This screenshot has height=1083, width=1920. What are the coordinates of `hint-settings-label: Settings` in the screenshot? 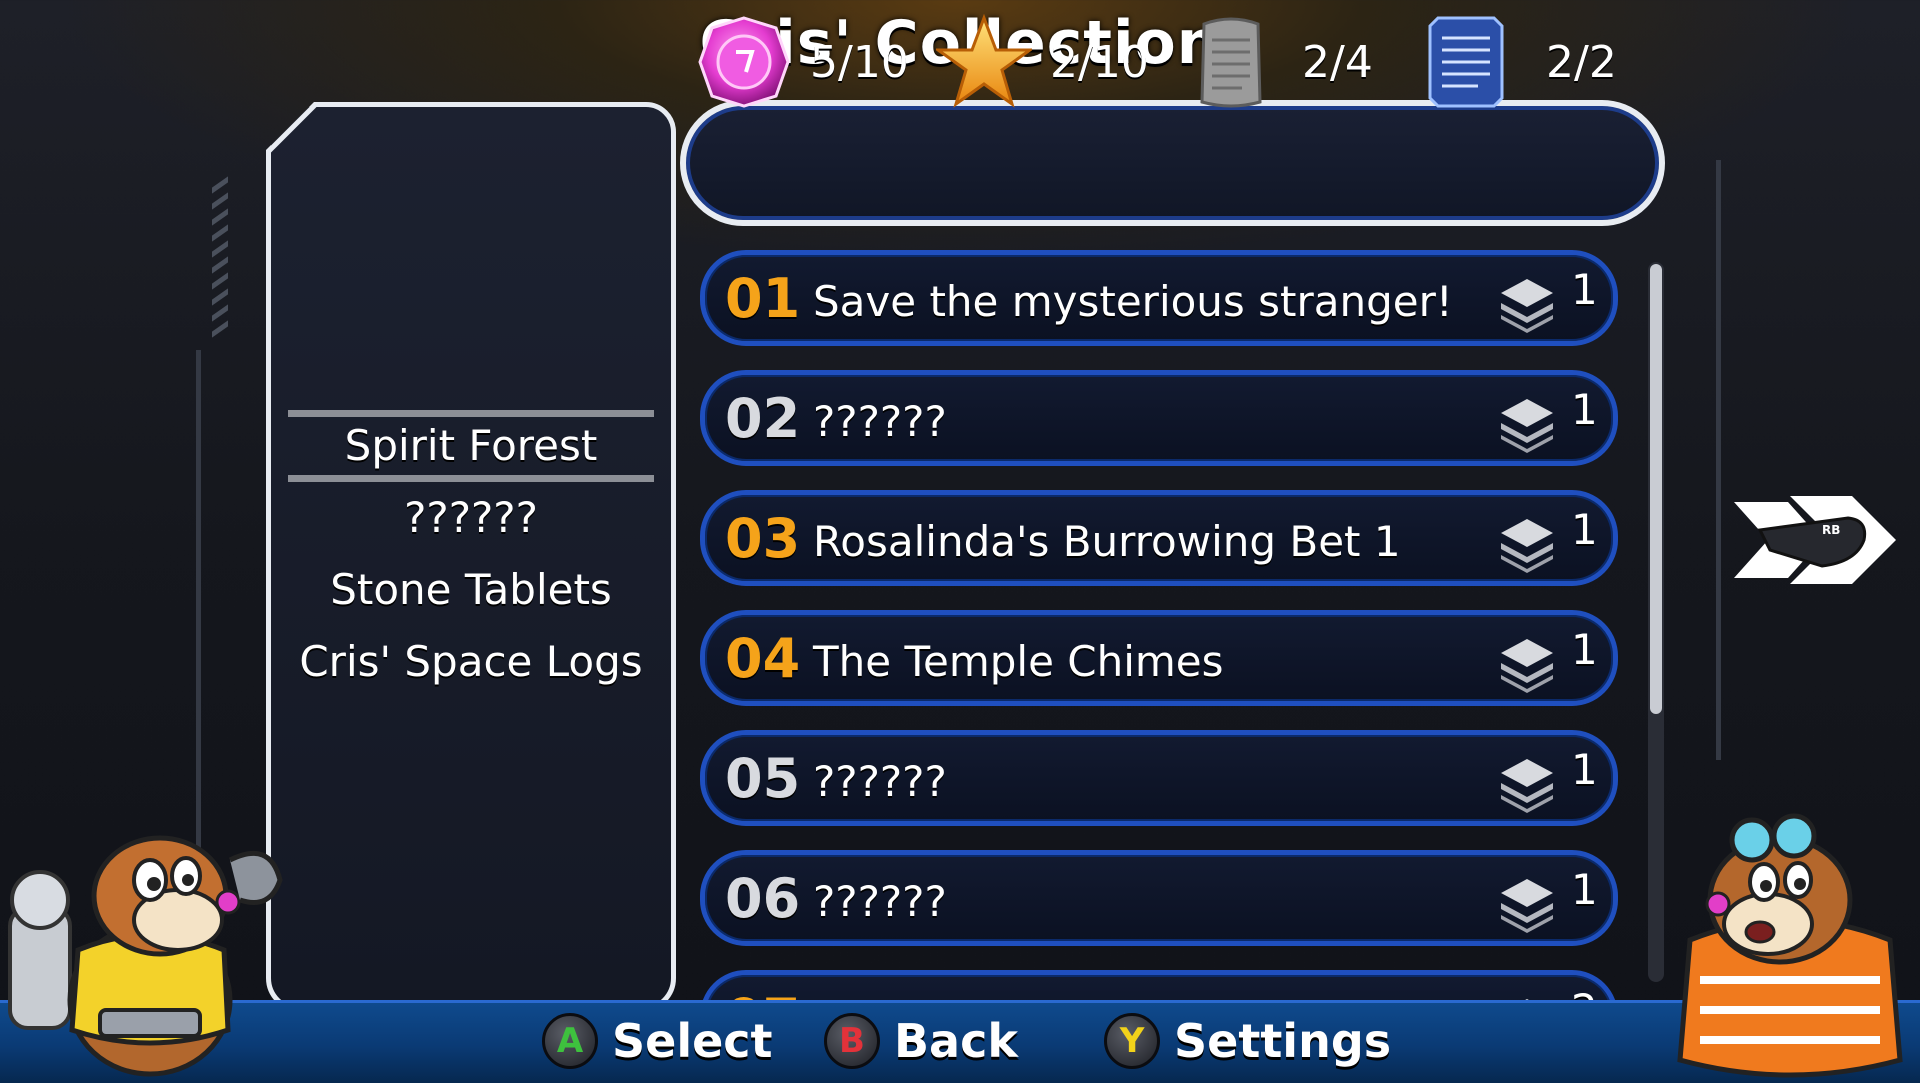 It's located at (1283, 1041).